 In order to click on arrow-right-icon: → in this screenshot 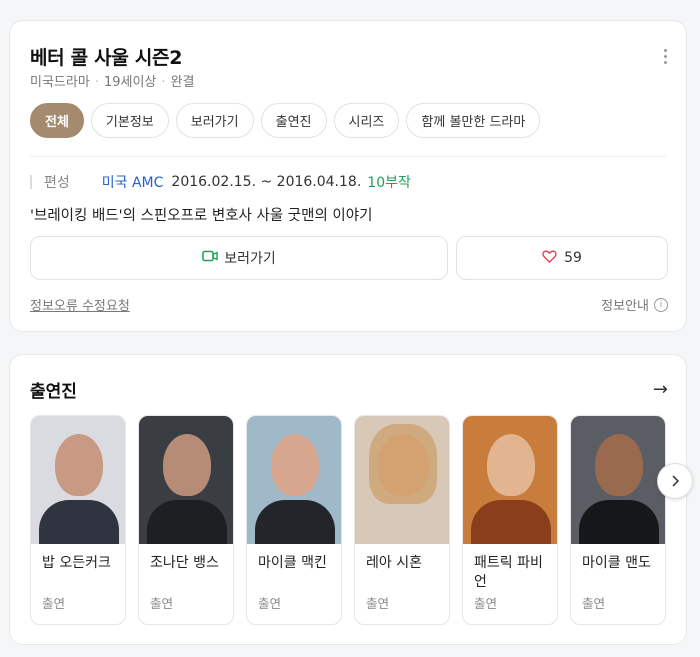, I will do `click(660, 389)`.